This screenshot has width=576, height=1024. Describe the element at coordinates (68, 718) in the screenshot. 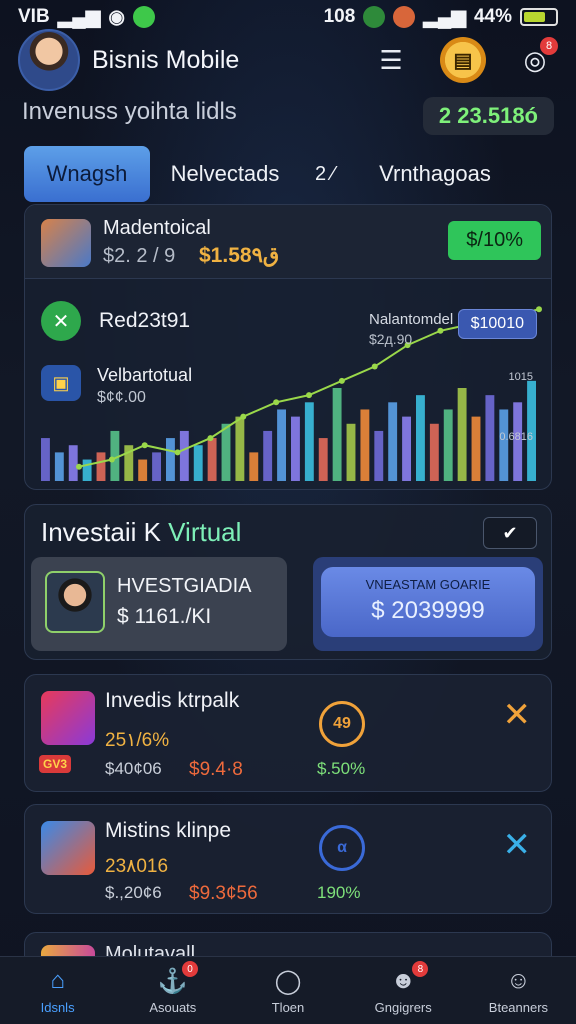

I see `video-play-icon` at that location.